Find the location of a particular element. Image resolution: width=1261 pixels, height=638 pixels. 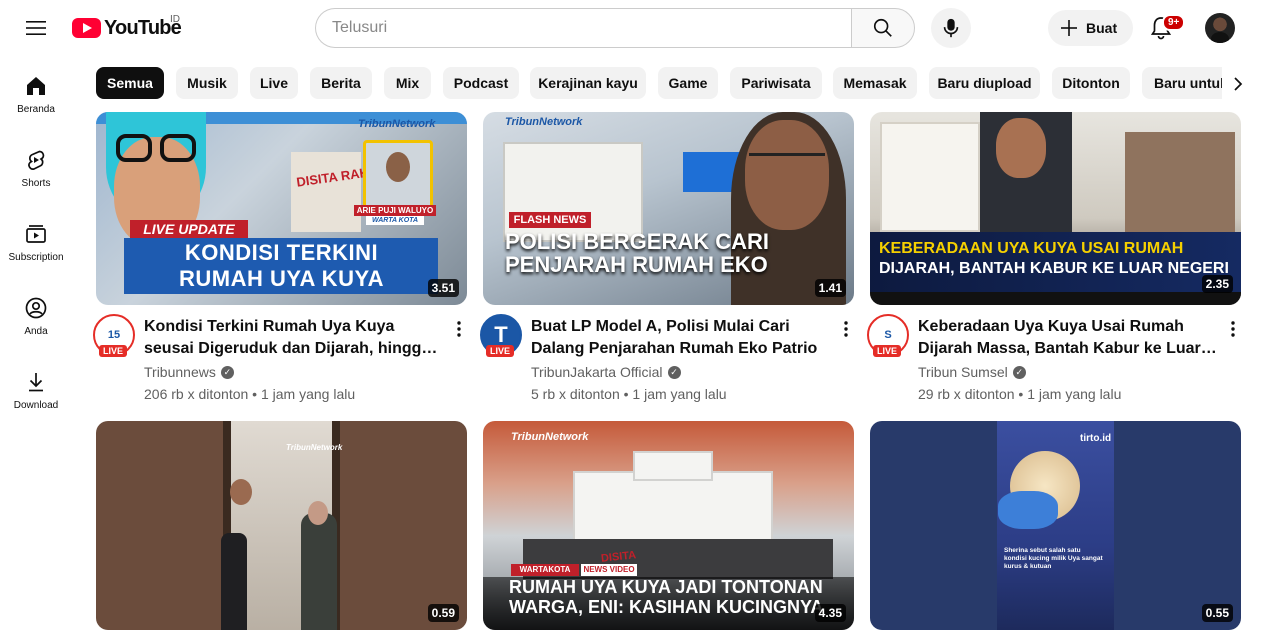

search-button is located at coordinates (883, 28).